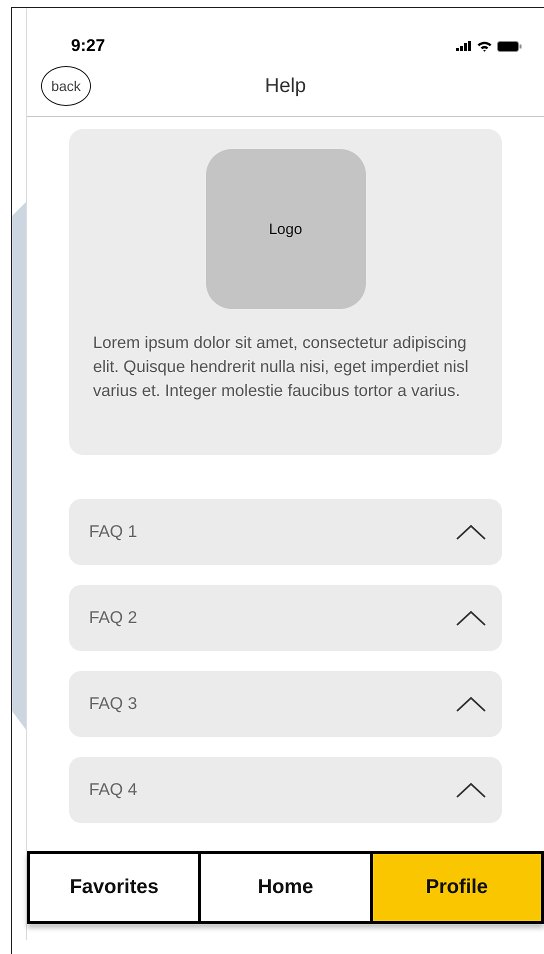 Image resolution: width=544 pixels, height=954 pixels. Describe the element at coordinates (285, 229) in the screenshot. I see `logo-label: Logo` at that location.